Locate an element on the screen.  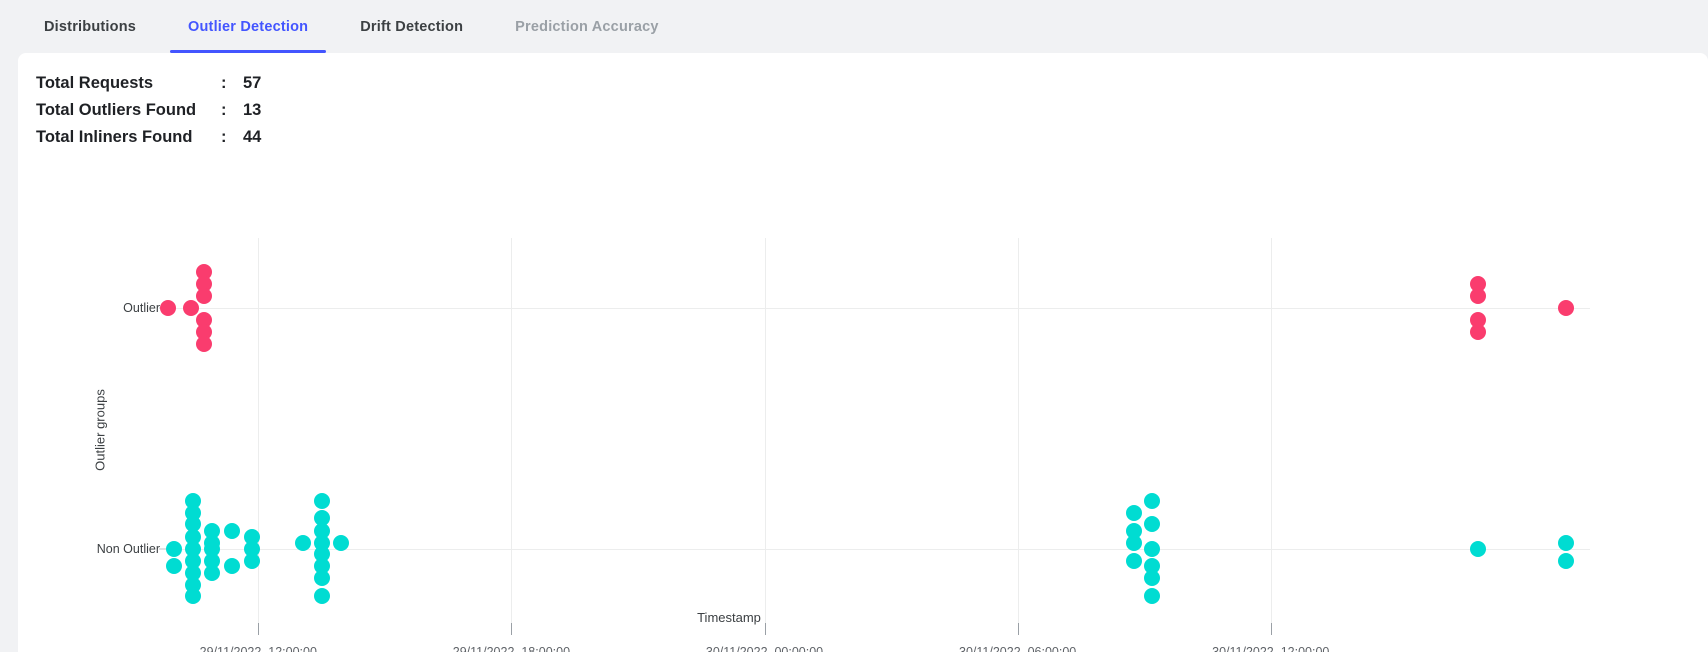
stat-row: Total Requests:57 is located at coordinates (148, 87).